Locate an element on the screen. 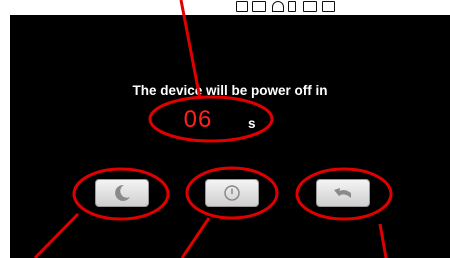 The image size is (450, 258). power-icon is located at coordinates (232, 193).